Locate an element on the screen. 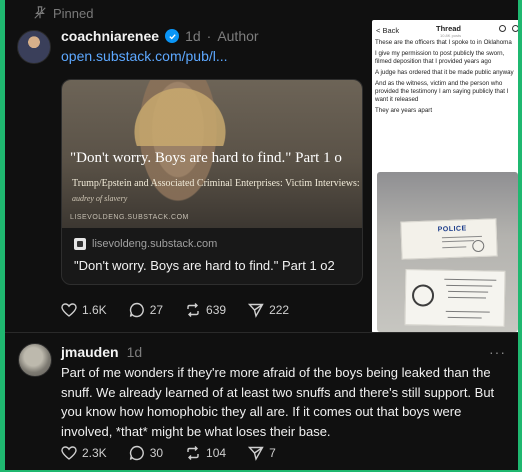 Image resolution: width=522 pixels, height=472 pixels. image-domain: LISEVOLDENG.SUBSTACK.COM is located at coordinates (129, 217).